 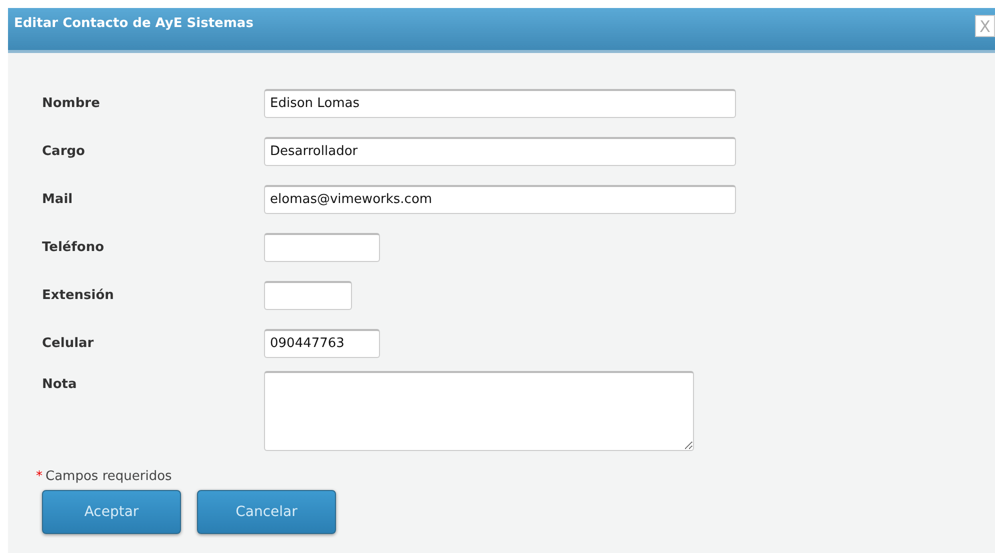 I want to click on field-label: Nombre, so click(x=71, y=103).